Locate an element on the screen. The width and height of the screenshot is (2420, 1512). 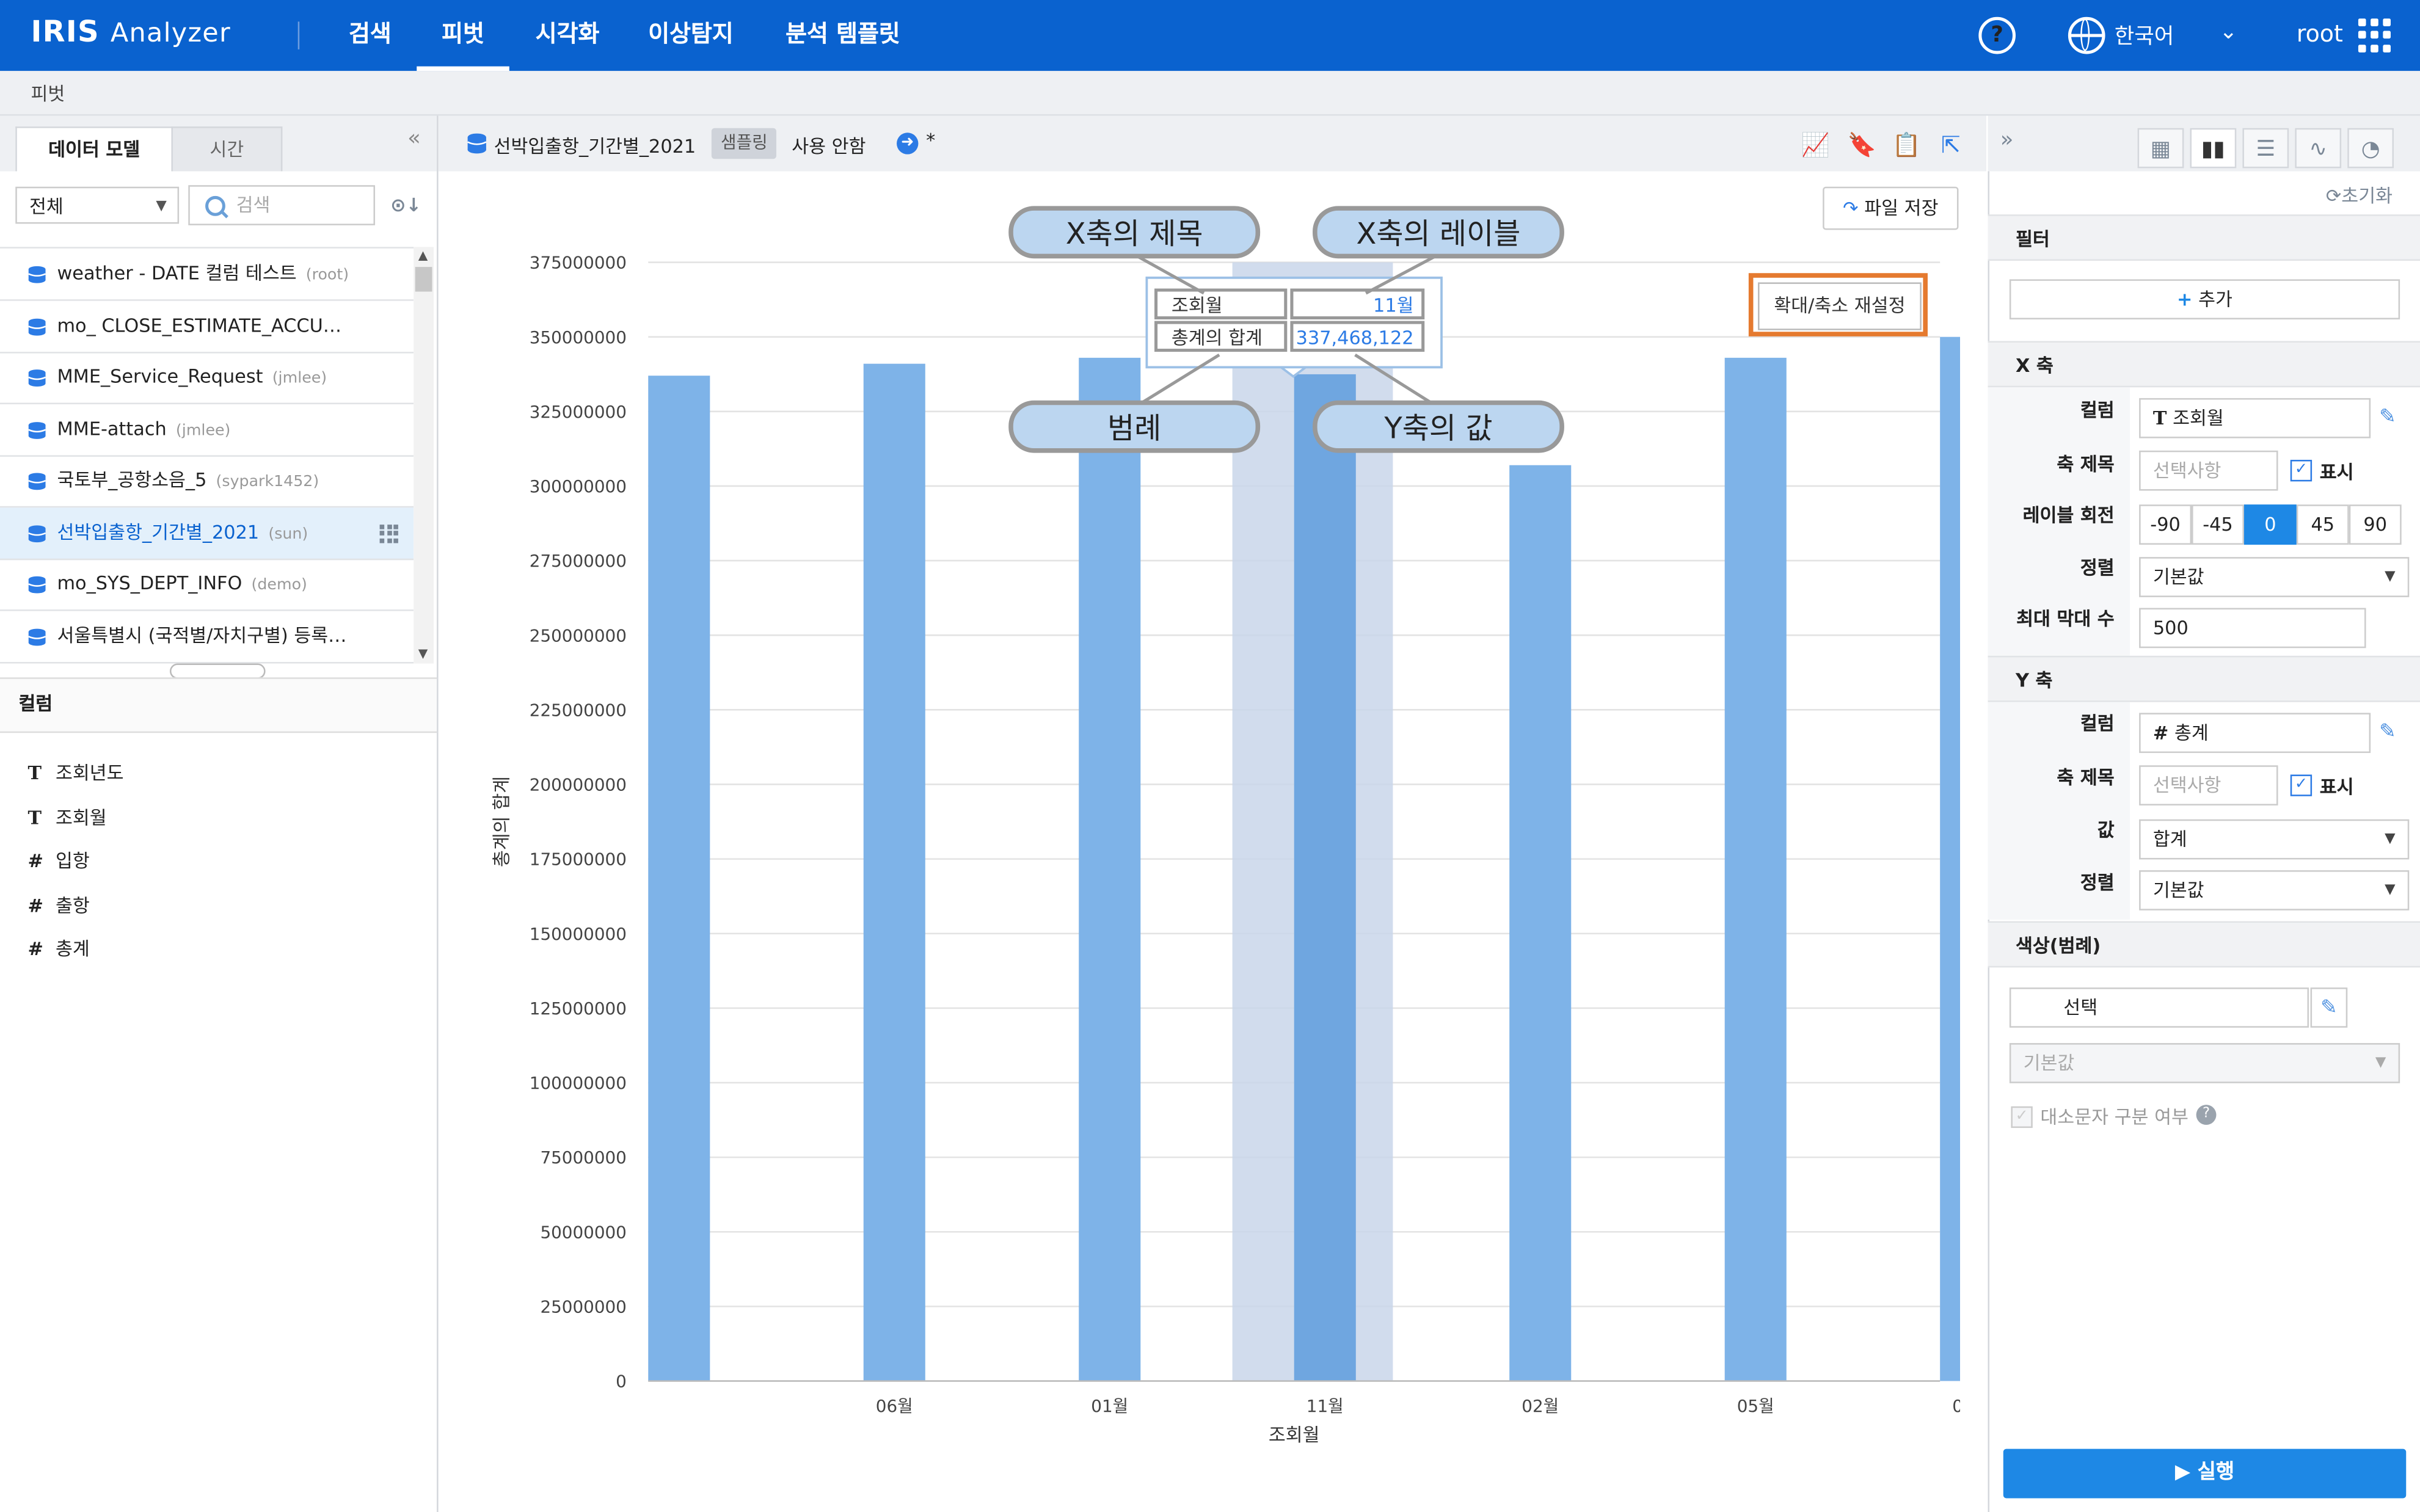
column-item: # 입항 is located at coordinates (58, 860).